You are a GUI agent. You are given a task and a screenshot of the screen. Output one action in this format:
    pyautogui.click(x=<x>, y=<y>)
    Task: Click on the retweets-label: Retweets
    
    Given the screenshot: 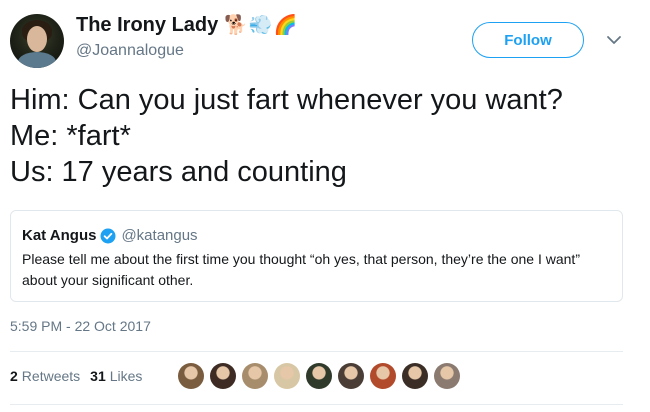 What is the action you would take?
    pyautogui.click(x=51, y=376)
    